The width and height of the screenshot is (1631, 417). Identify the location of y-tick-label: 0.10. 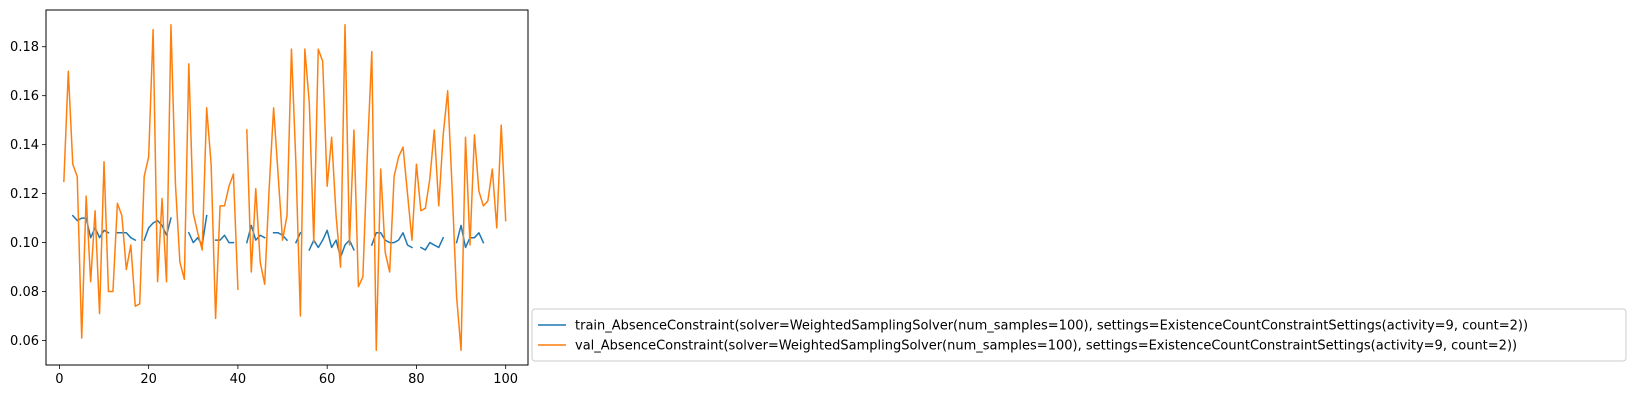
(24, 243).